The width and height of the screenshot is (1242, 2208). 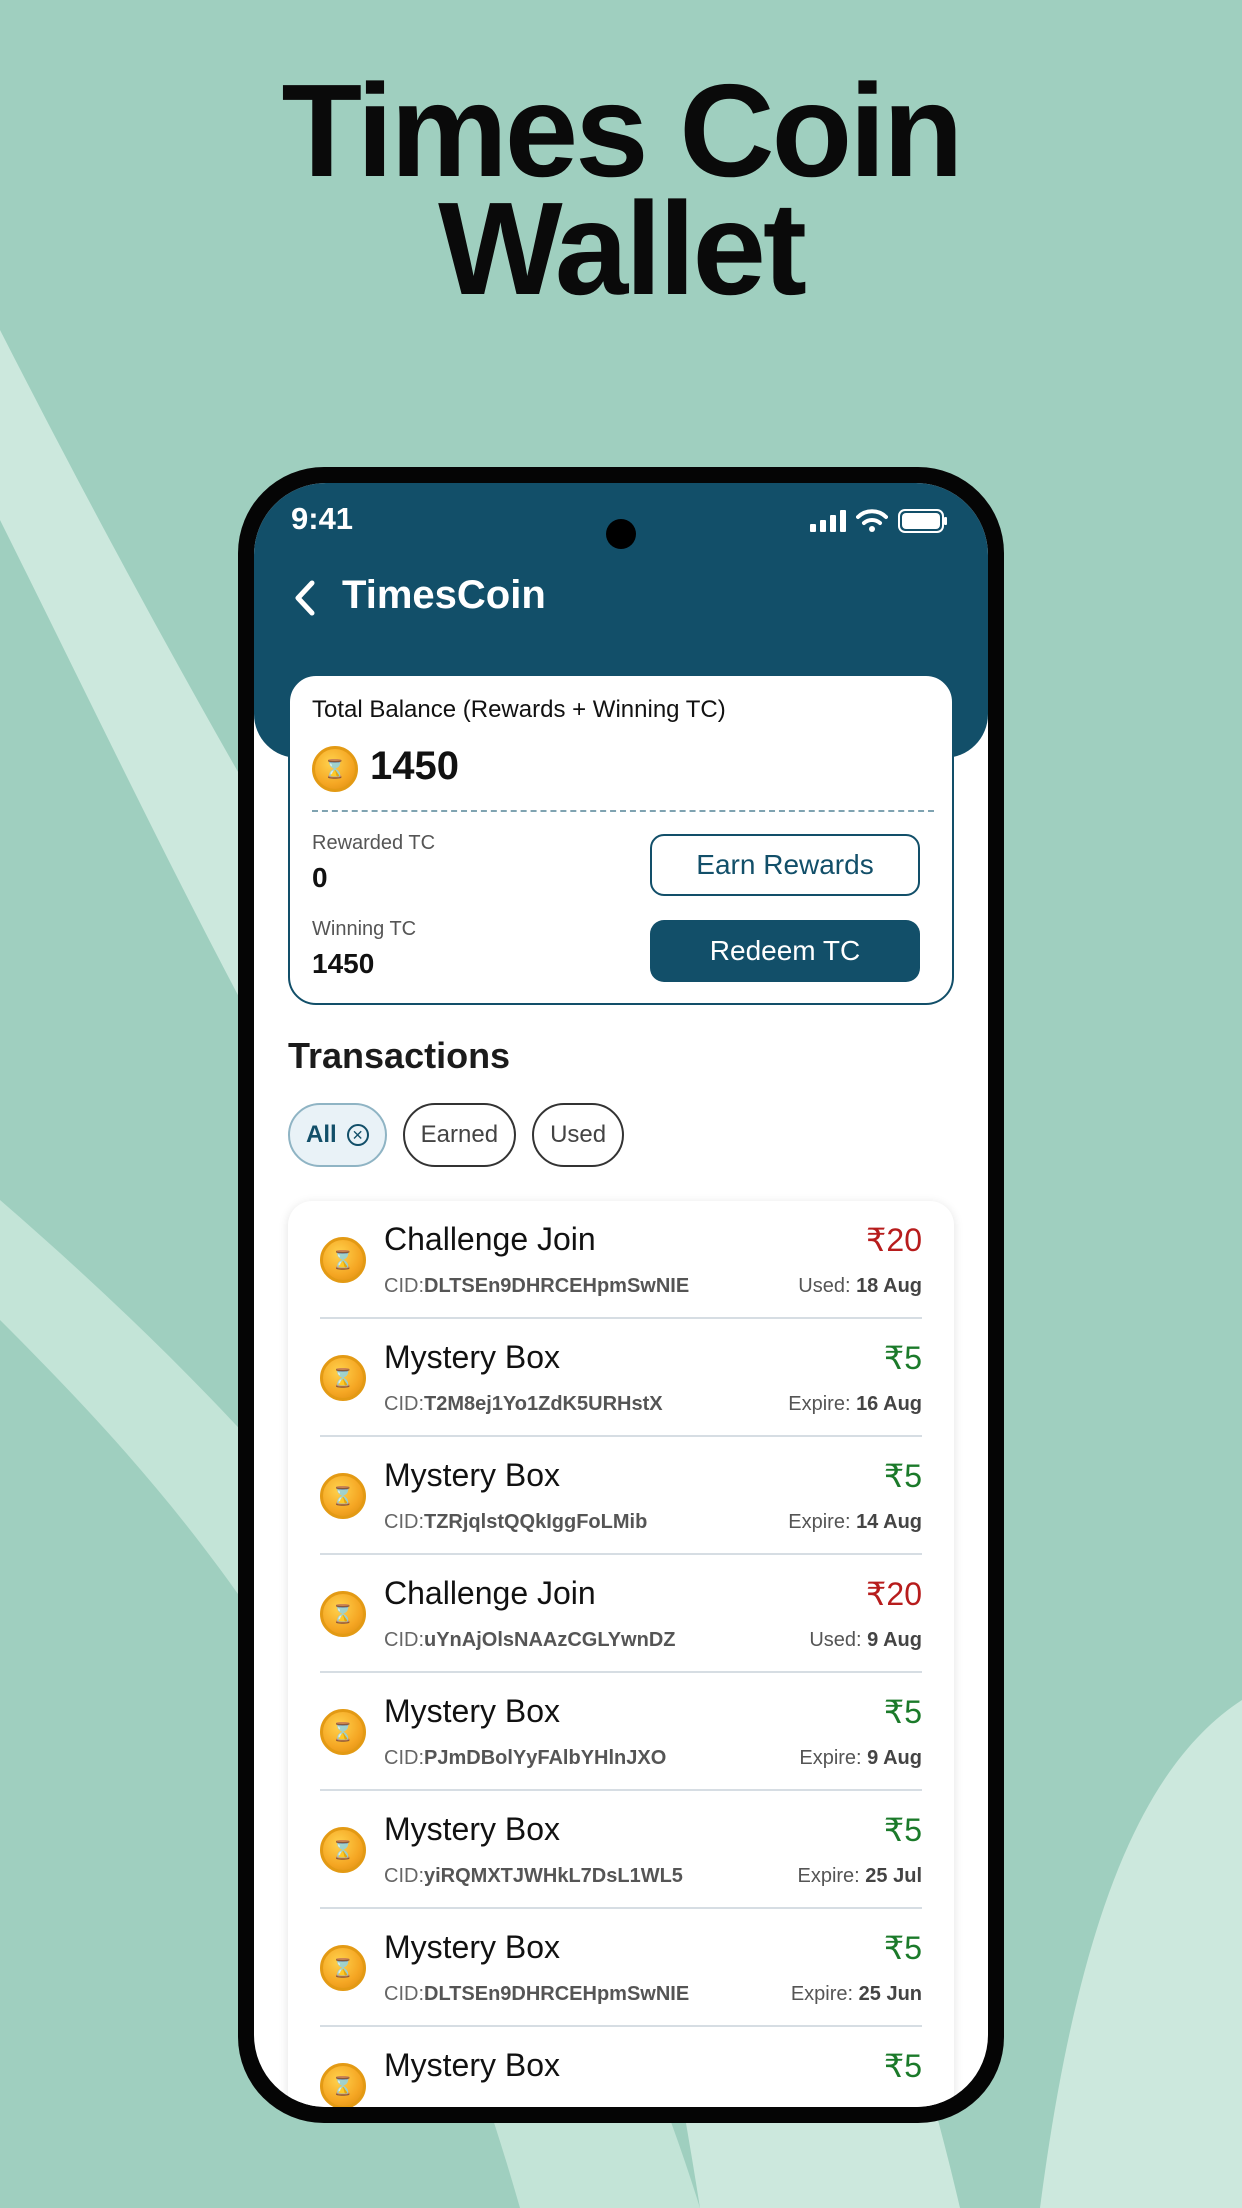 I want to click on promo-headline: Times Coin Wallet, so click(x=621, y=189).